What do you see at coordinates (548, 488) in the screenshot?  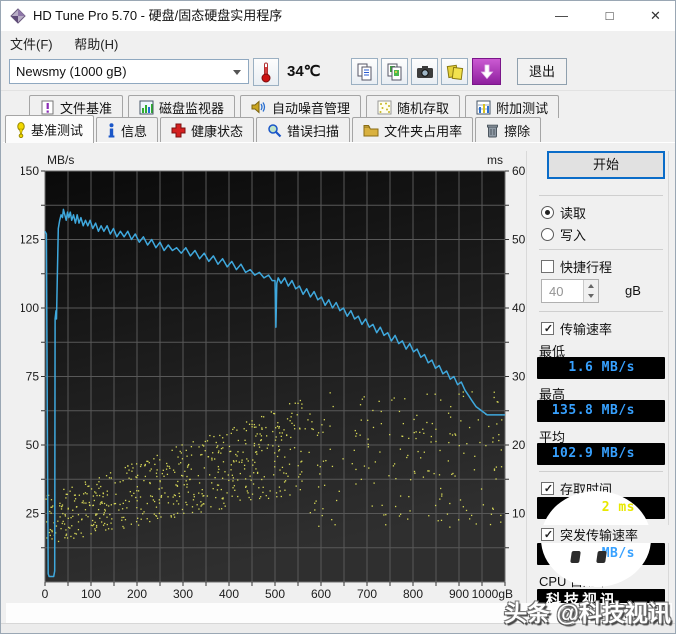 I see `access-time-checkbox` at bounding box center [548, 488].